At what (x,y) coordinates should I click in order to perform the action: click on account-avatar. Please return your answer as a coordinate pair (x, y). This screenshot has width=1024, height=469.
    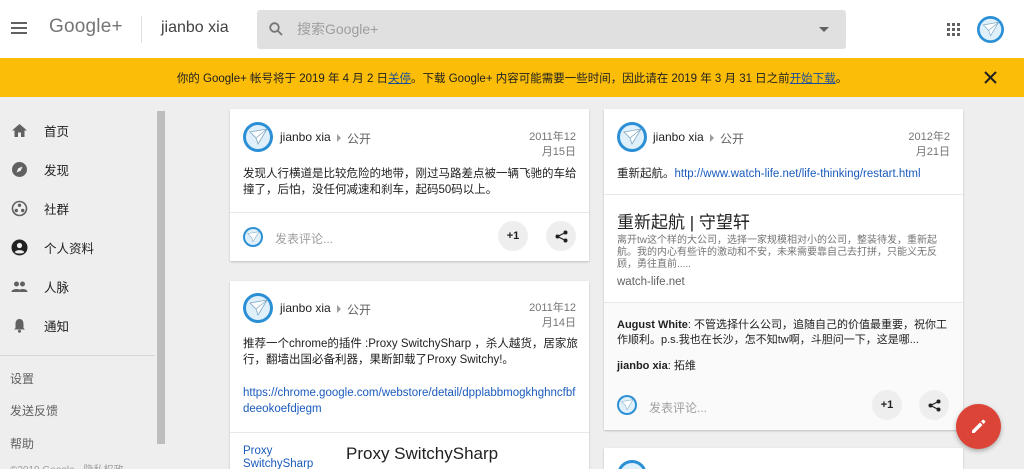
    Looking at the image, I should click on (990, 29).